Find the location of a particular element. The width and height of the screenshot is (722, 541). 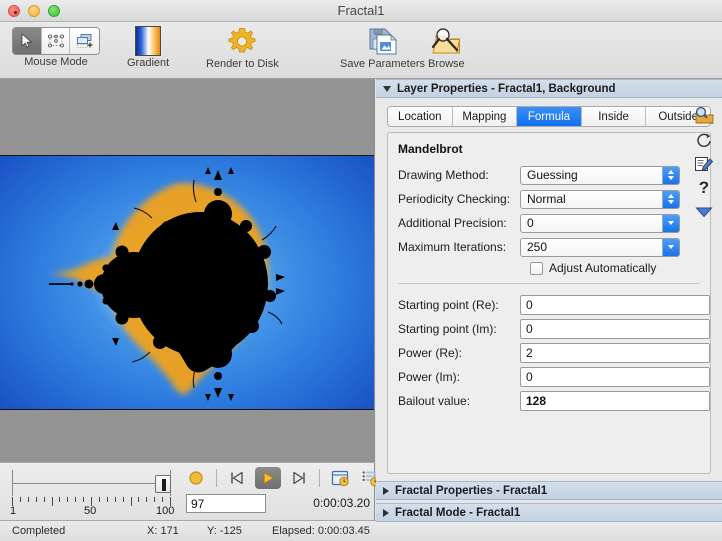

label-starting-point-re: Starting point (Re): is located at coordinates (448, 305).